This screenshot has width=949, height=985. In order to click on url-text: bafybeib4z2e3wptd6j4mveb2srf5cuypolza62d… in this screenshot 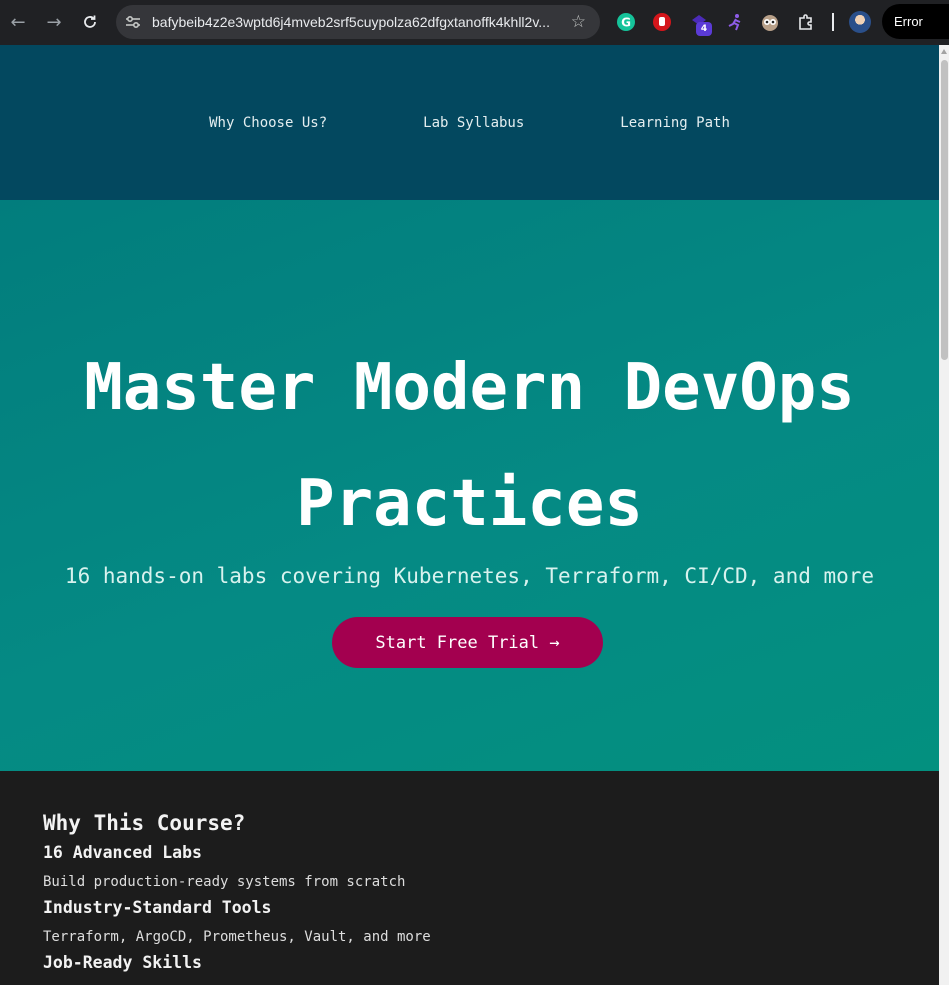, I will do `click(354, 22)`.